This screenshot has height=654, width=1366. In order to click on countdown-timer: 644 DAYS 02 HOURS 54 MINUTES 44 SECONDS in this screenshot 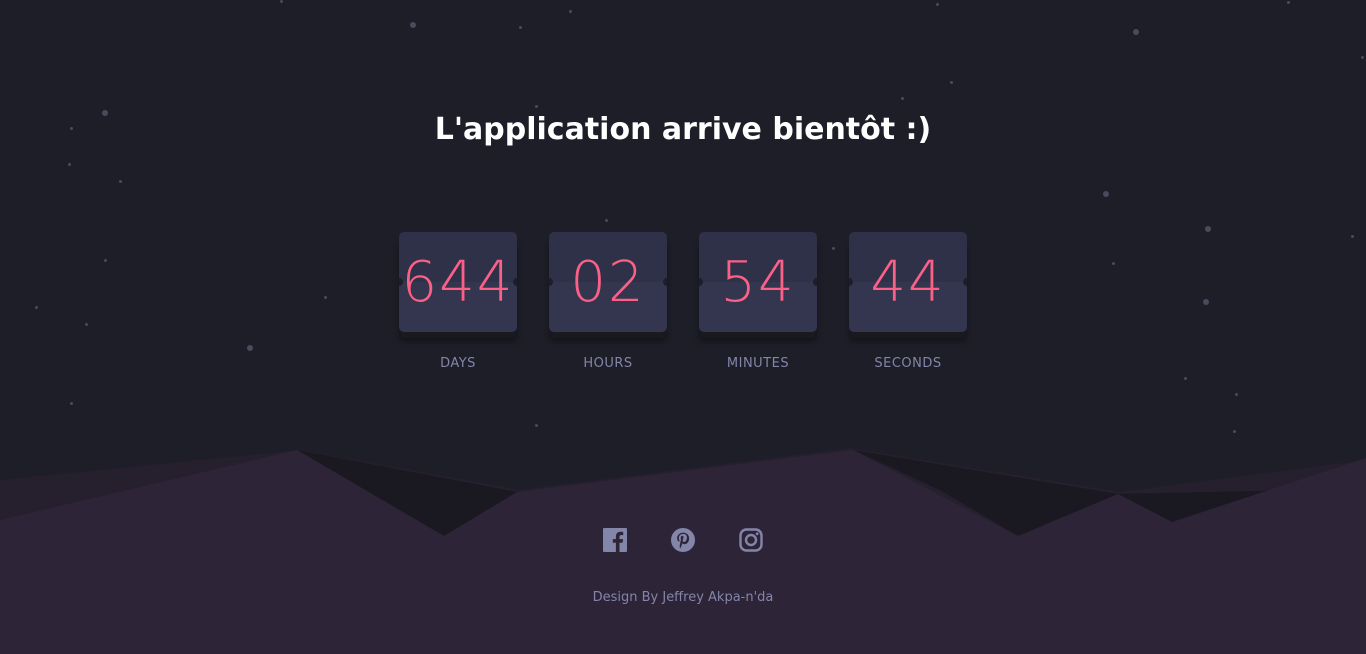, I will do `click(683, 301)`.